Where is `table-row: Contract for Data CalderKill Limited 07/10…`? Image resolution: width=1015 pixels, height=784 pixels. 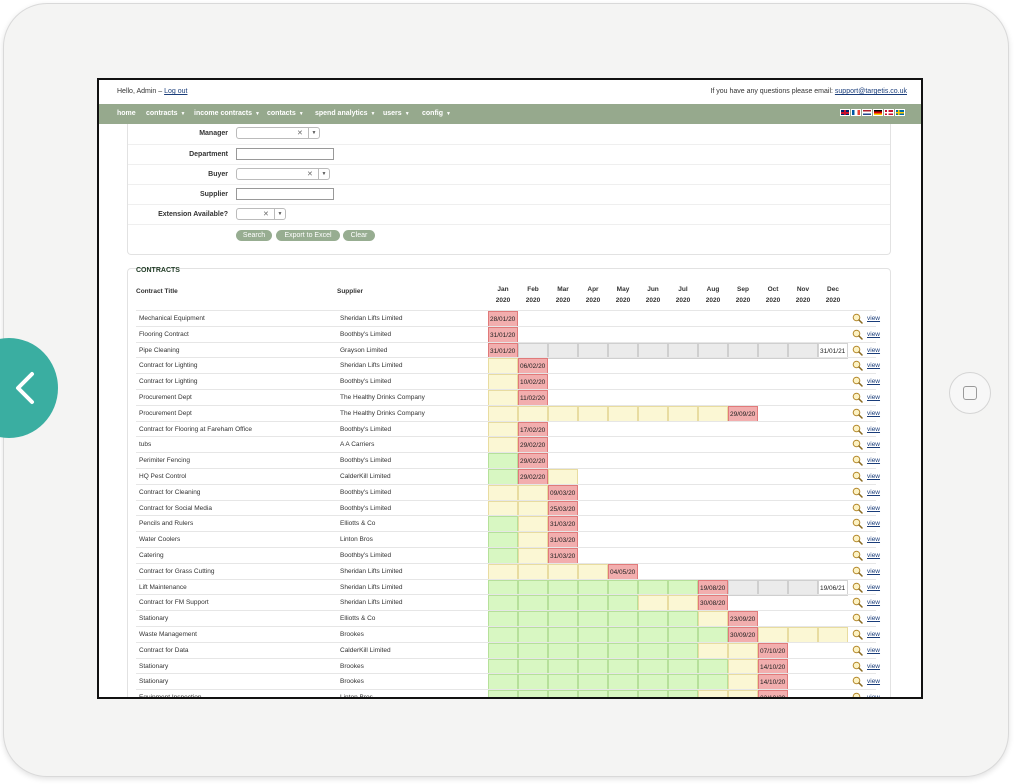 table-row: Contract for Data CalderKill Limited 07/10… is located at coordinates (508, 650).